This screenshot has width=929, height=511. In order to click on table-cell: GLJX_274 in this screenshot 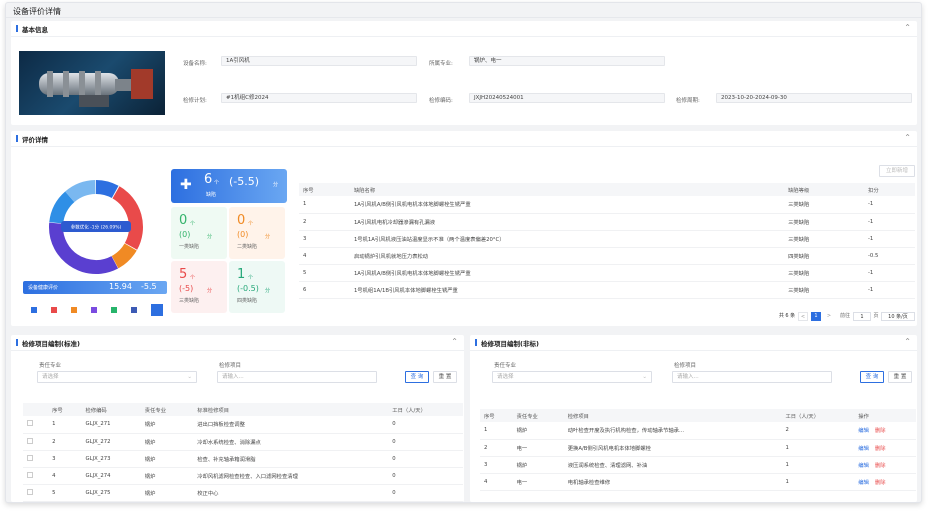, I will do `click(111, 476)`.